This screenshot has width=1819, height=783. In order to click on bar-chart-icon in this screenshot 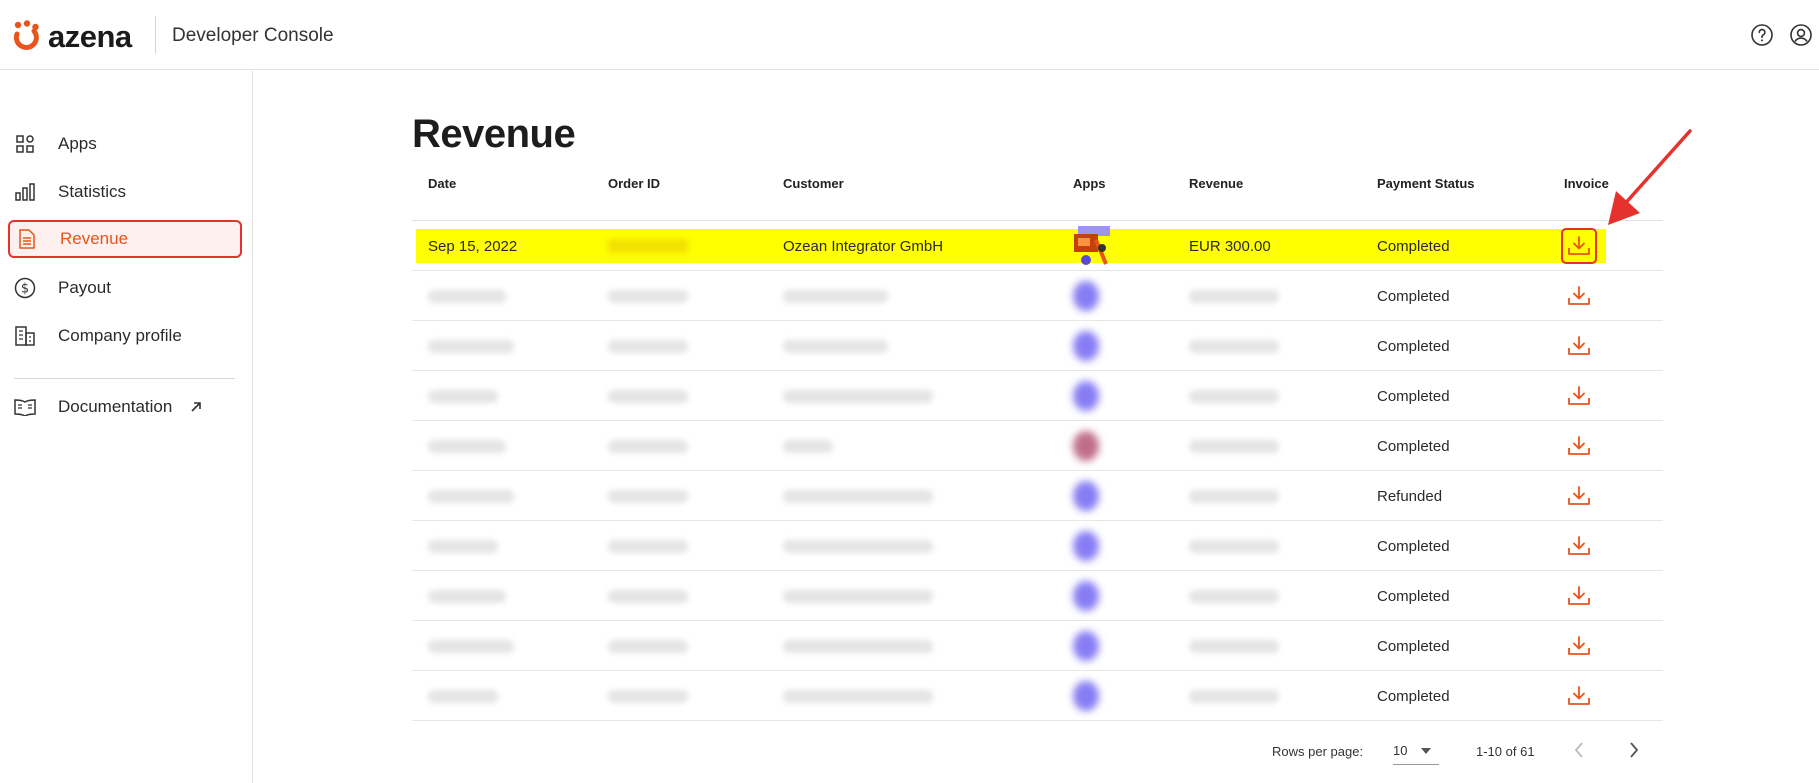, I will do `click(25, 192)`.